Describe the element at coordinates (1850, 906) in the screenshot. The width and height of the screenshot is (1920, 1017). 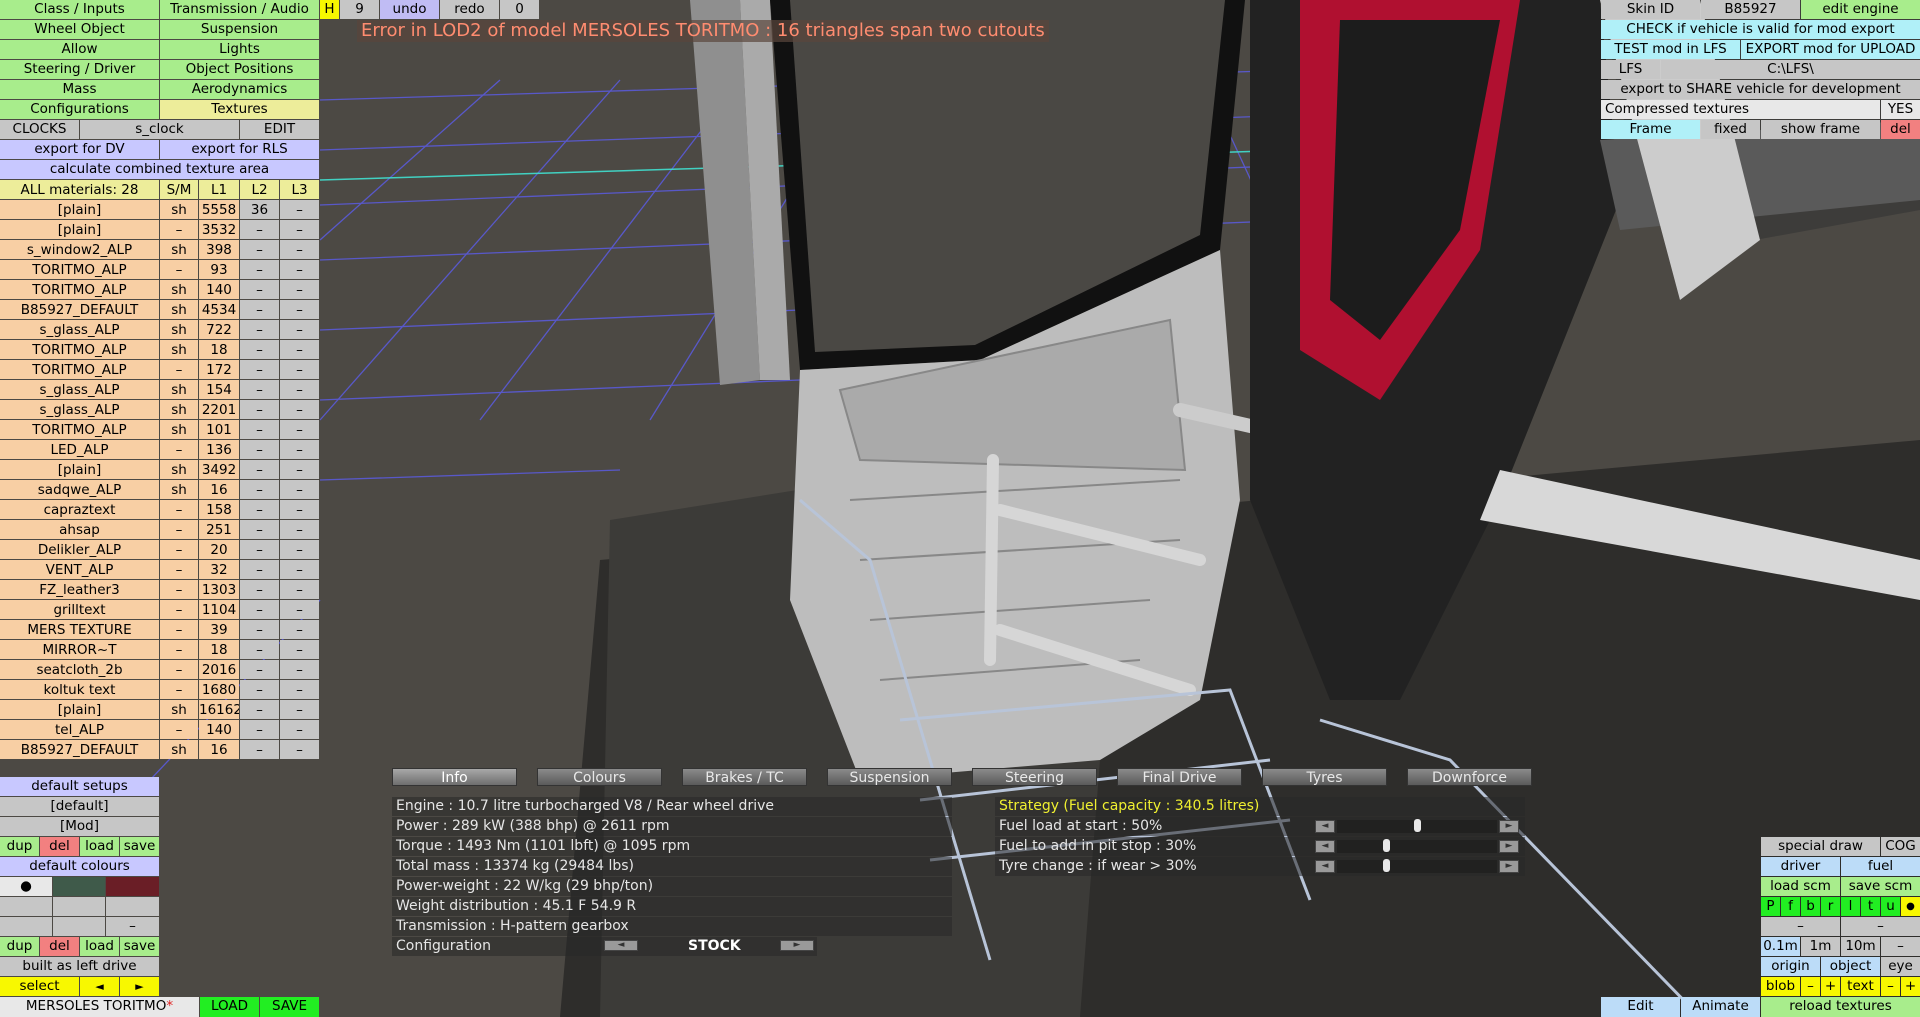
I see `view-letter-button: l` at that location.